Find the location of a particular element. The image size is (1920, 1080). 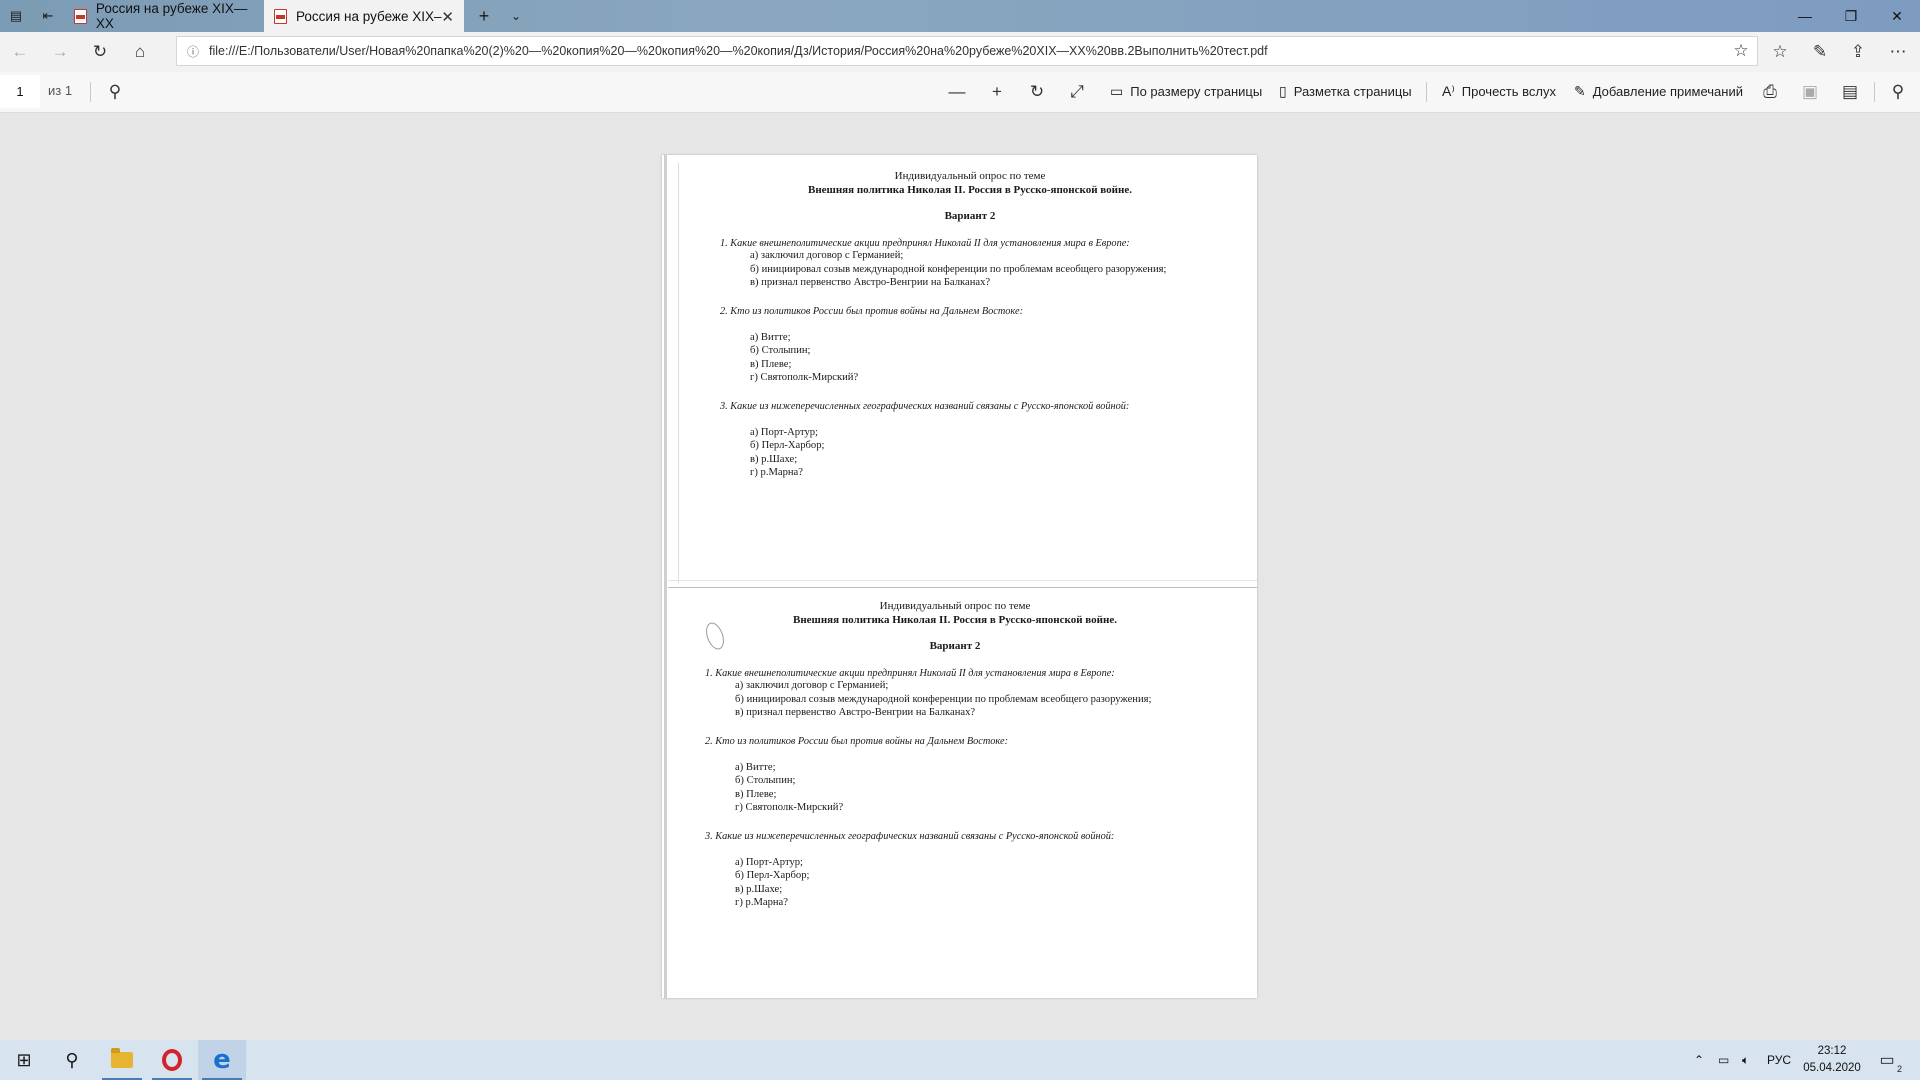

answer-option: в) р.Шахе; is located at coordinates (774, 459).